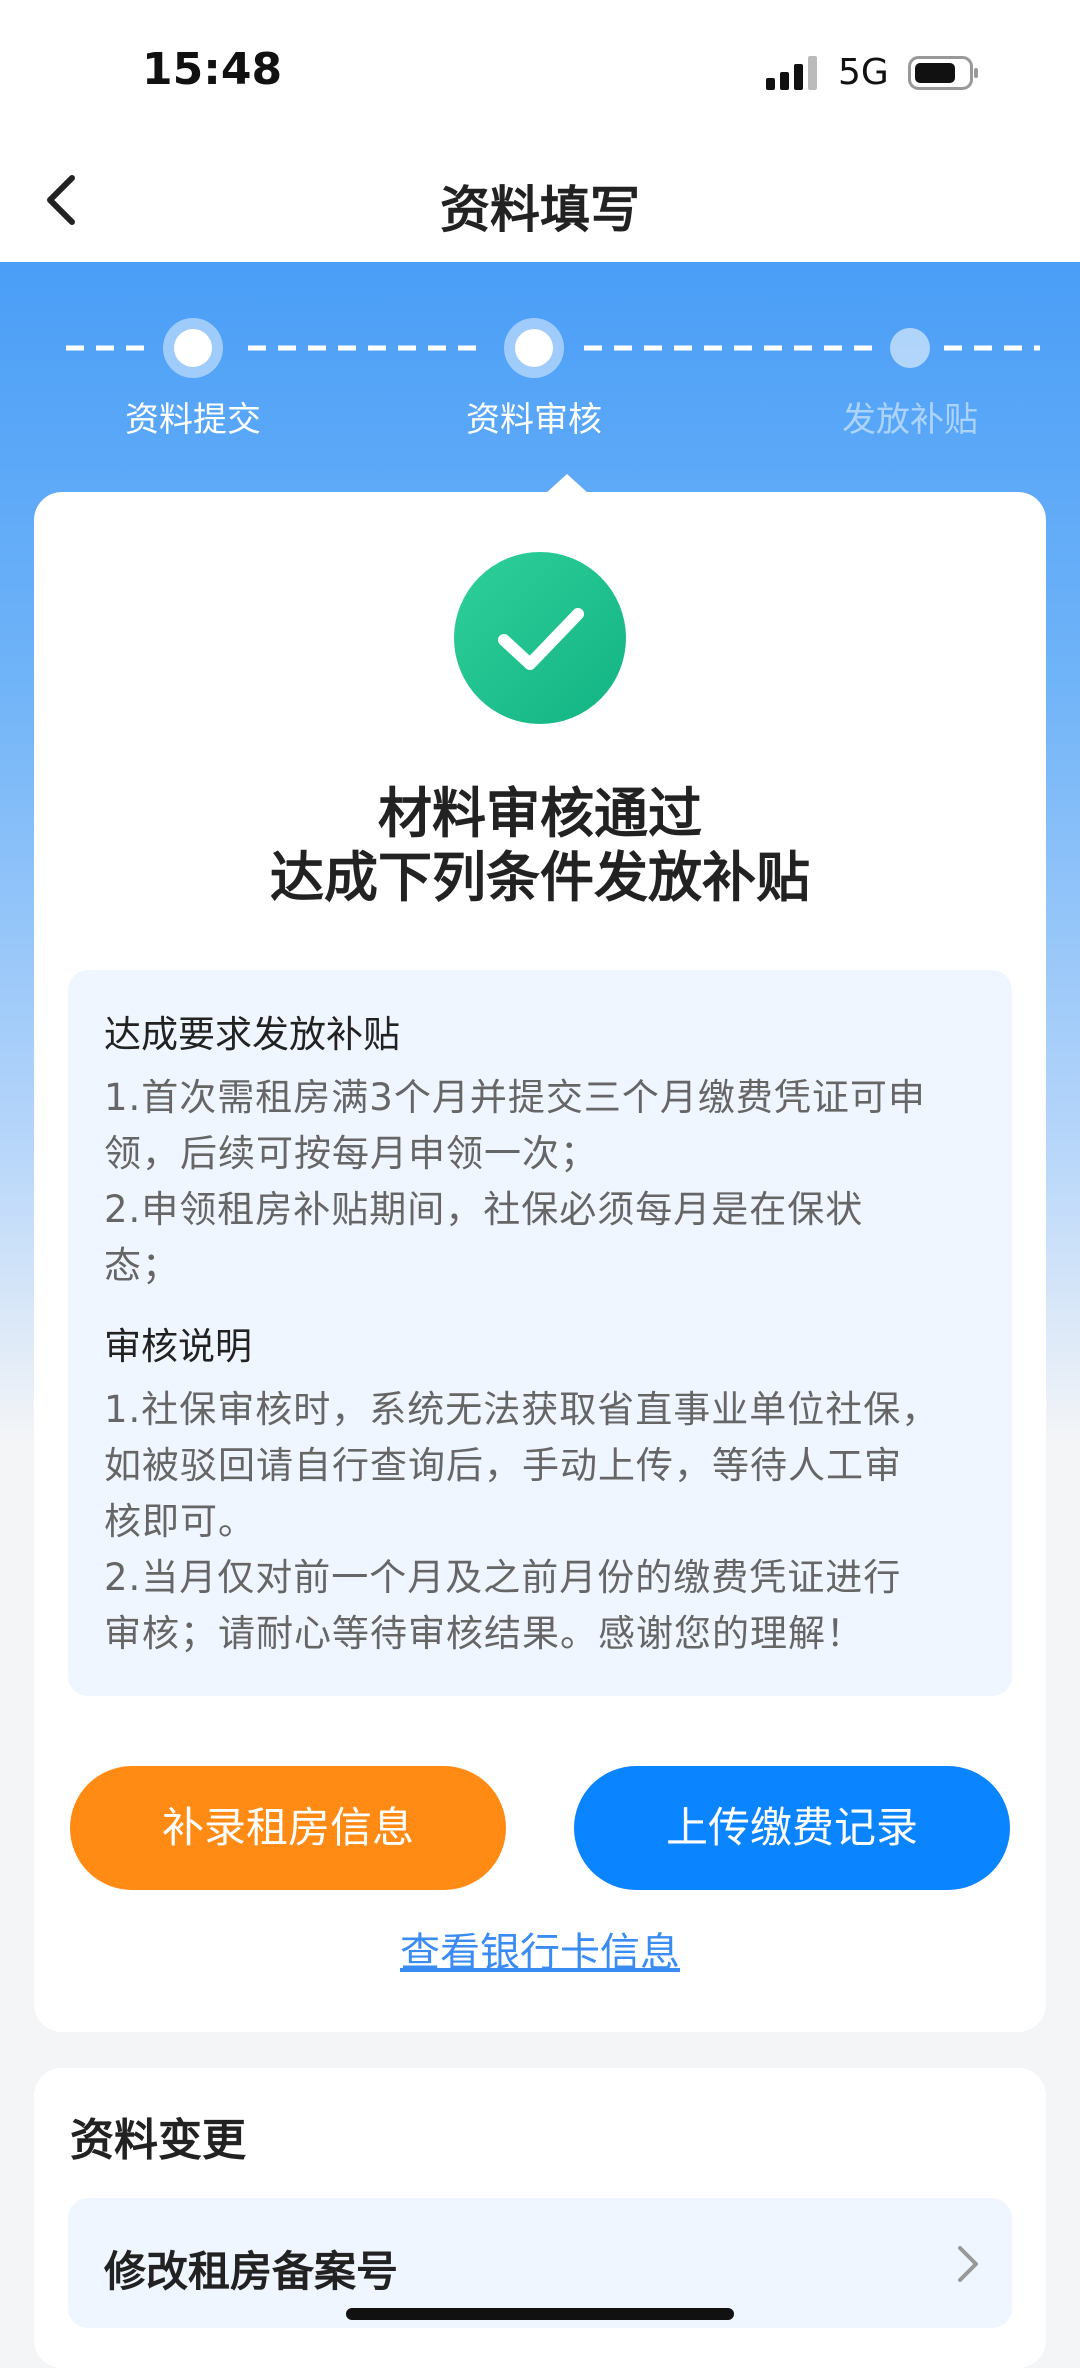  Describe the element at coordinates (968, 2264) in the screenshot. I see `chevron-right-icon` at that location.